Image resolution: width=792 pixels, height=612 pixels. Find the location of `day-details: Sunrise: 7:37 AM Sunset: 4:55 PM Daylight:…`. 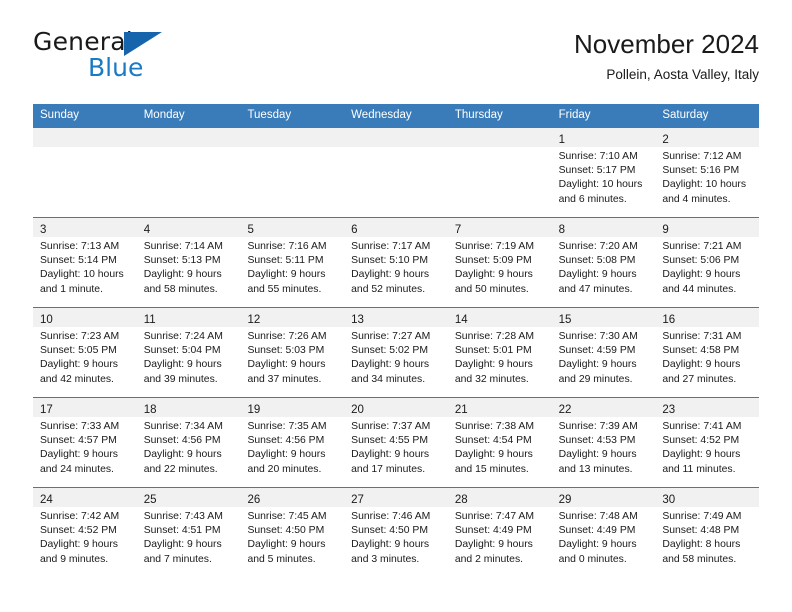

day-details: Sunrise: 7:37 AM Sunset: 4:55 PM Daylight:… is located at coordinates (396, 447).